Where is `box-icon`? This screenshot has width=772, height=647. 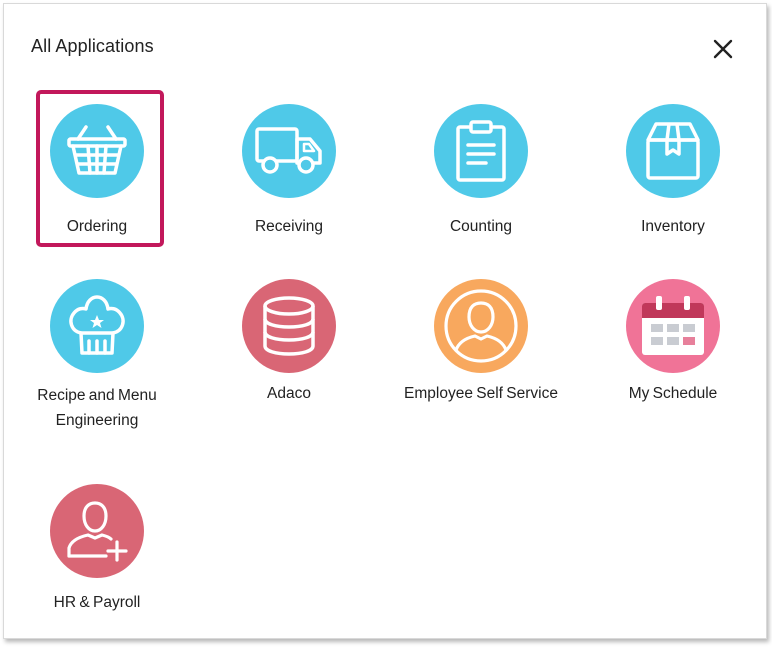 box-icon is located at coordinates (673, 151).